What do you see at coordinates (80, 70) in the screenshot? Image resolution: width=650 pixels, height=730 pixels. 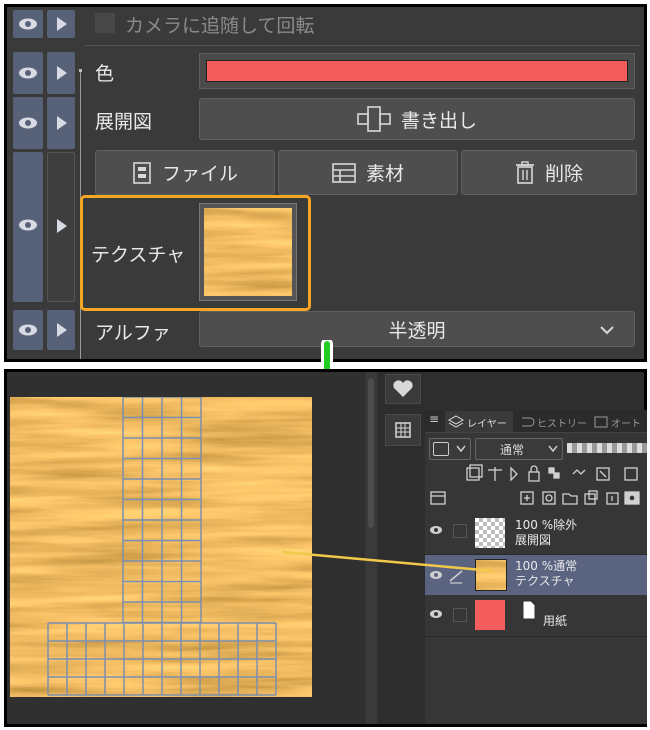 I see `tree-guide-dot` at bounding box center [80, 70].